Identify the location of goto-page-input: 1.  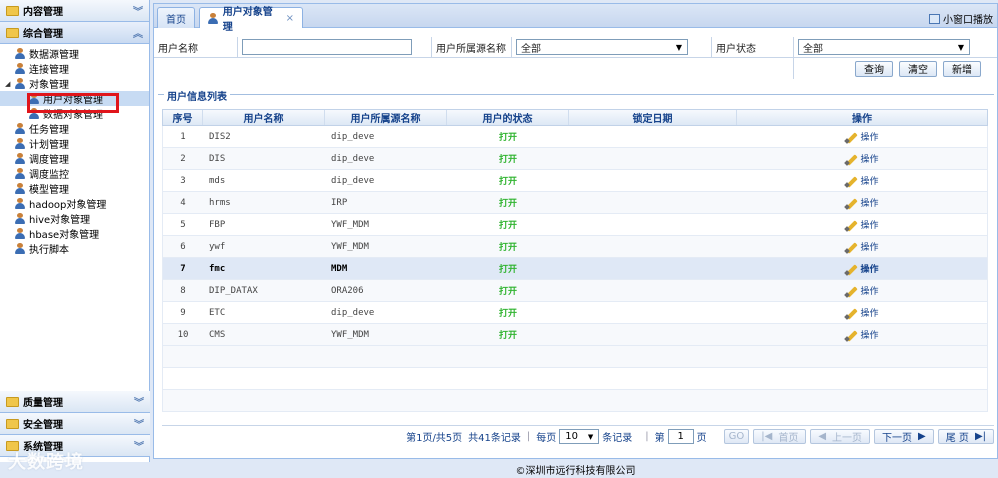
(680, 436).